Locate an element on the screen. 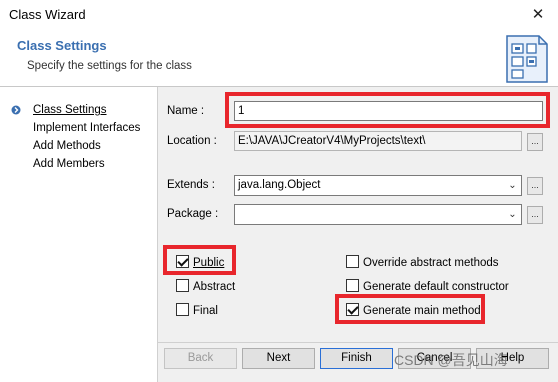 This screenshot has width=558, height=382. name-label: Name : is located at coordinates (186, 111).